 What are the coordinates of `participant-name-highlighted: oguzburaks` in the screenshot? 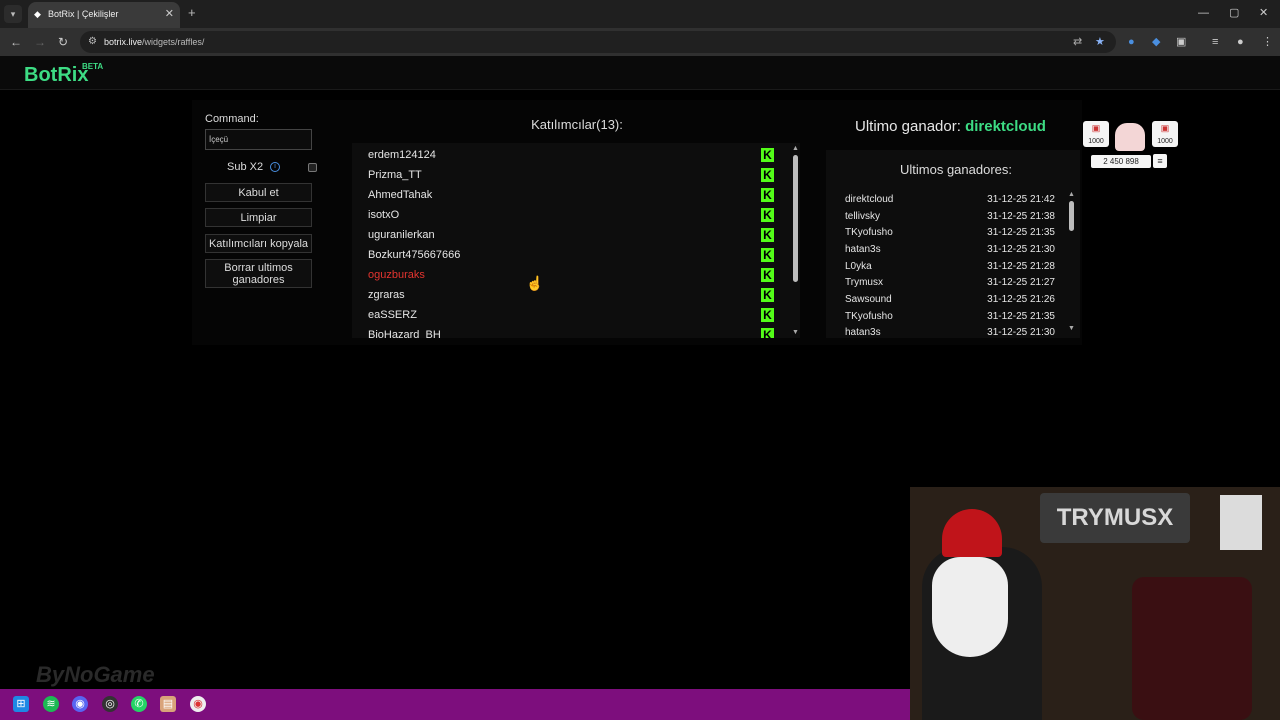 It's located at (396, 275).